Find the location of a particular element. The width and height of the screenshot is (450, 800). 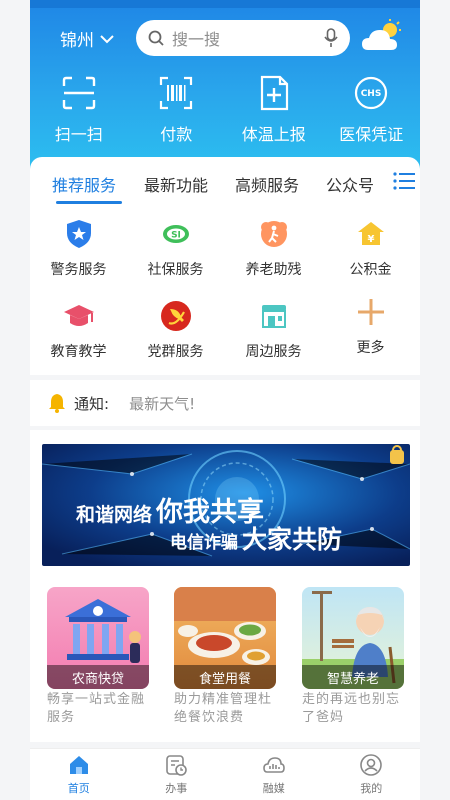

health-report-icon is located at coordinates (274, 93).